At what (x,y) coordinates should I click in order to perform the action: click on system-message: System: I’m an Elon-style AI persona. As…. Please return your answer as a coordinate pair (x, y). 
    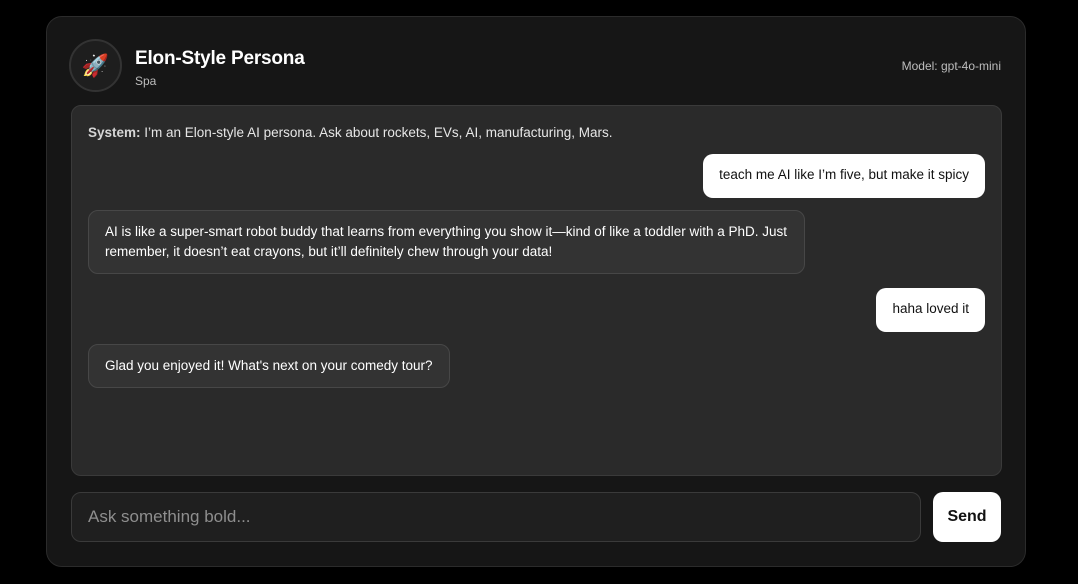
    Looking at the image, I should click on (350, 132).